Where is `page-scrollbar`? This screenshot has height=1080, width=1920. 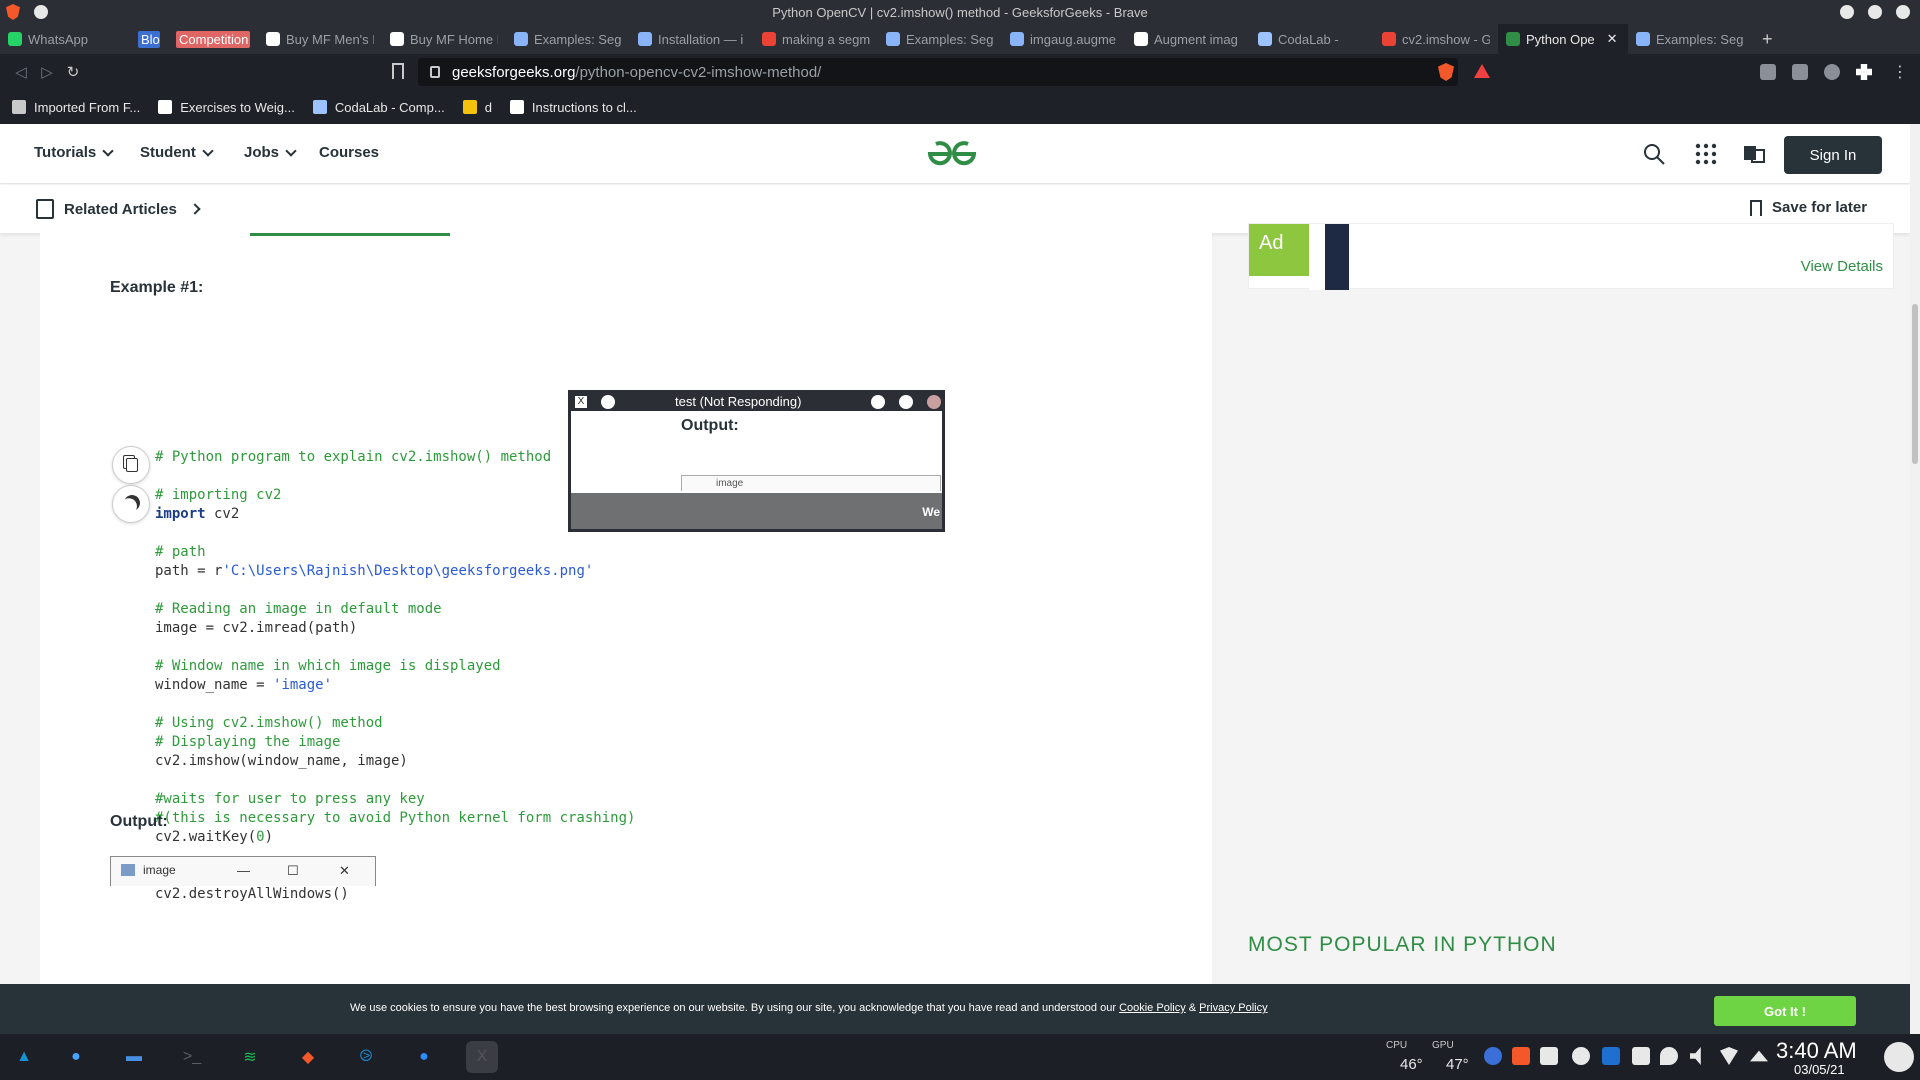 page-scrollbar is located at coordinates (1915, 579).